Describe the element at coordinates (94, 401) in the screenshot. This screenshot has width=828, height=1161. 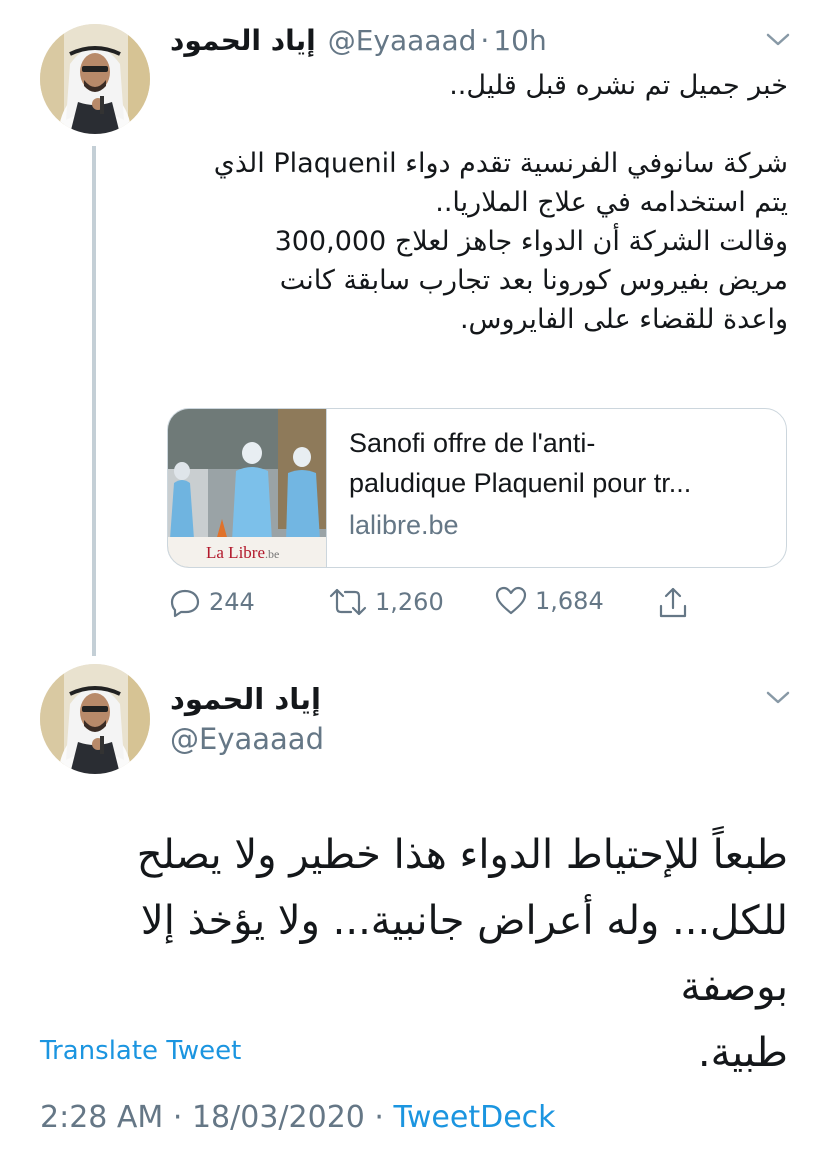
I see `thread-connector-line` at that location.